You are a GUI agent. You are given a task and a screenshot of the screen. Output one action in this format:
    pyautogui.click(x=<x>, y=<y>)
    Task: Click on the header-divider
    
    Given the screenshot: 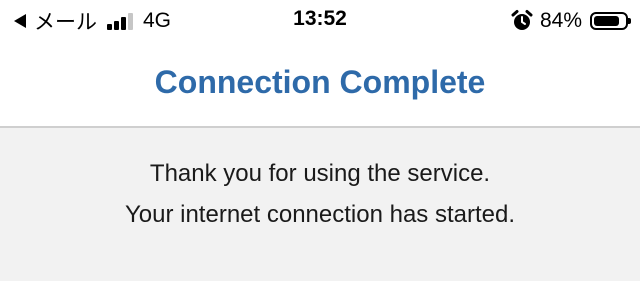 What is the action you would take?
    pyautogui.click(x=320, y=127)
    